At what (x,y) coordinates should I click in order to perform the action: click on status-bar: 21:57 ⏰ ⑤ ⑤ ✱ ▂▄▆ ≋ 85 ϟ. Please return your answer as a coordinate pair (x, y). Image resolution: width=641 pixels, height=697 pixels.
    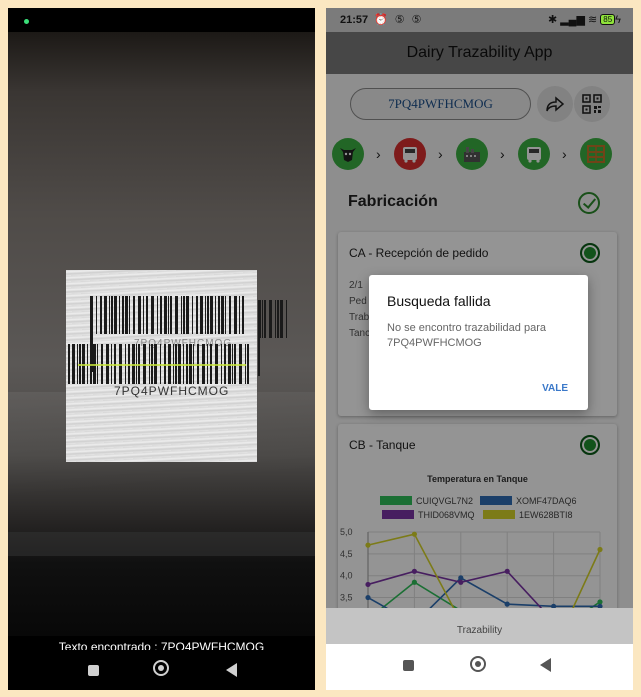
    Looking at the image, I should click on (479, 20).